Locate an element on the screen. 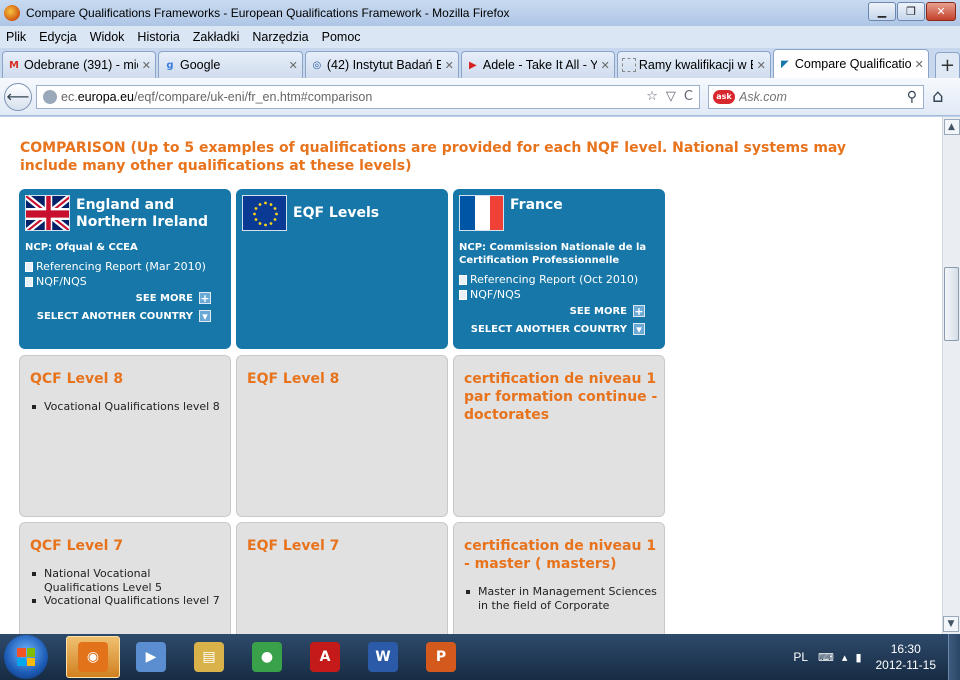  country-name: England and Northern Ireland is located at coordinates (142, 213).